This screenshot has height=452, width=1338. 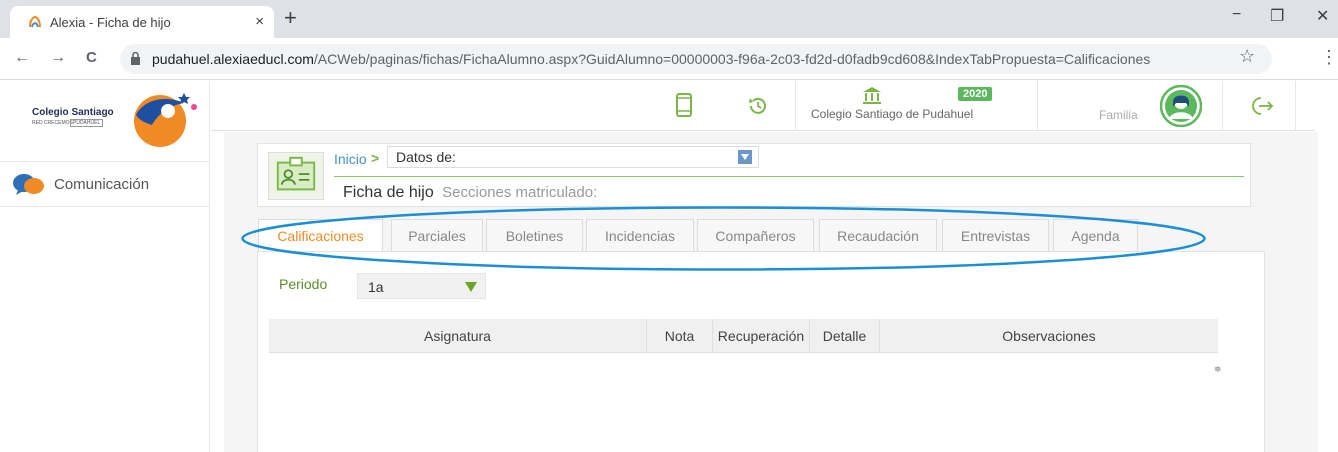 I want to click on dropdown-triangle-icon, so click(x=471, y=287).